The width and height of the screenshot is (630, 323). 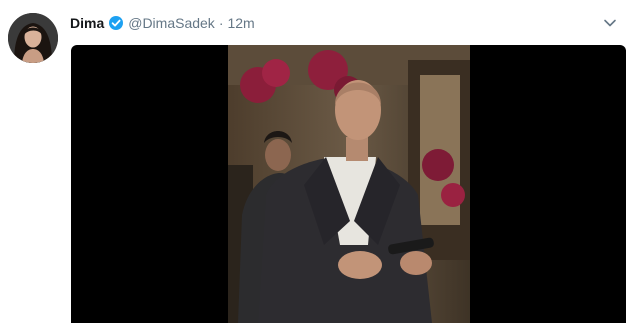 What do you see at coordinates (33, 38) in the screenshot?
I see `avatar` at bounding box center [33, 38].